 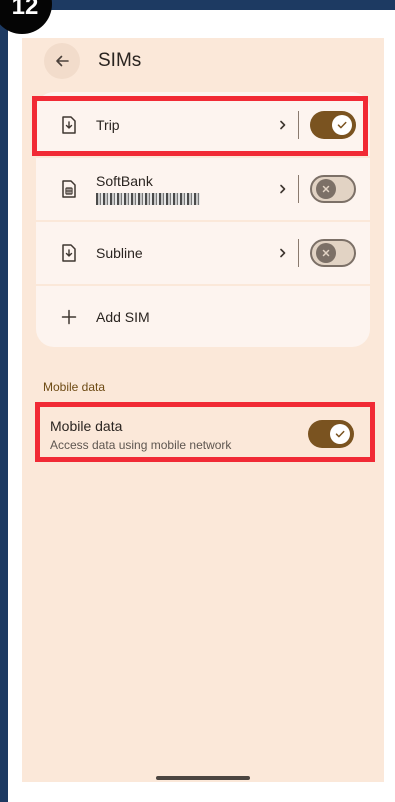 I want to click on sim-toggle-trip, so click(x=333, y=125).